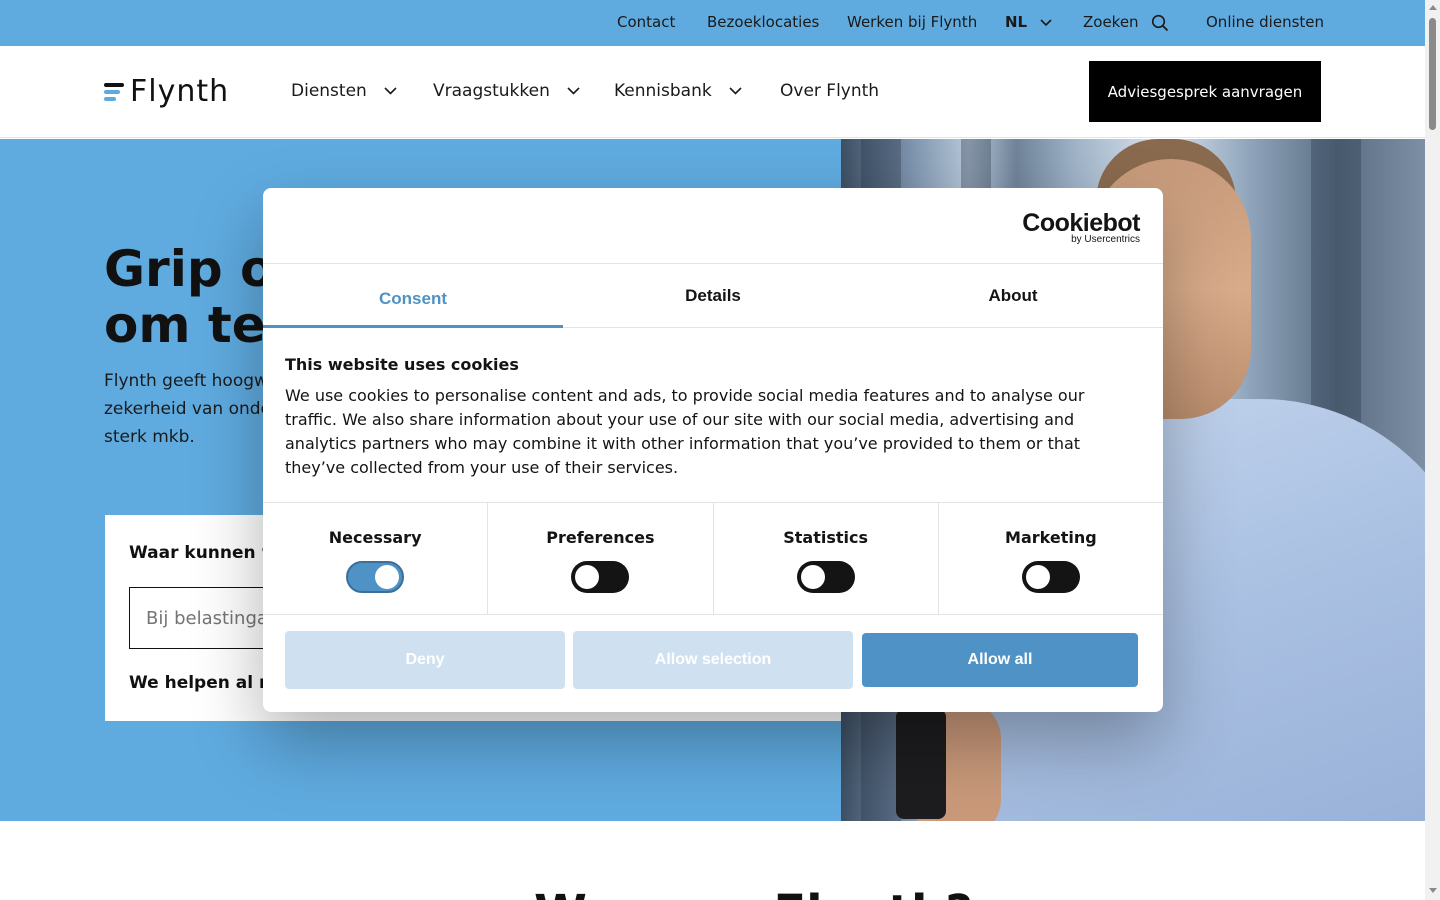 The image size is (1440, 900). What do you see at coordinates (829, 91) in the screenshot?
I see `nav-over-flynth: Over Flynth` at bounding box center [829, 91].